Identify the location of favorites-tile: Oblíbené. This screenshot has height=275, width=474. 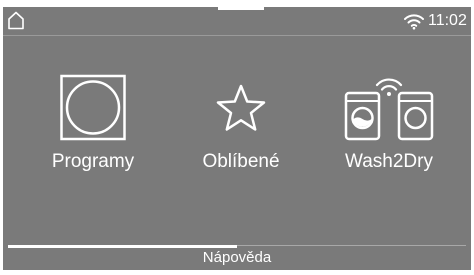
(241, 127).